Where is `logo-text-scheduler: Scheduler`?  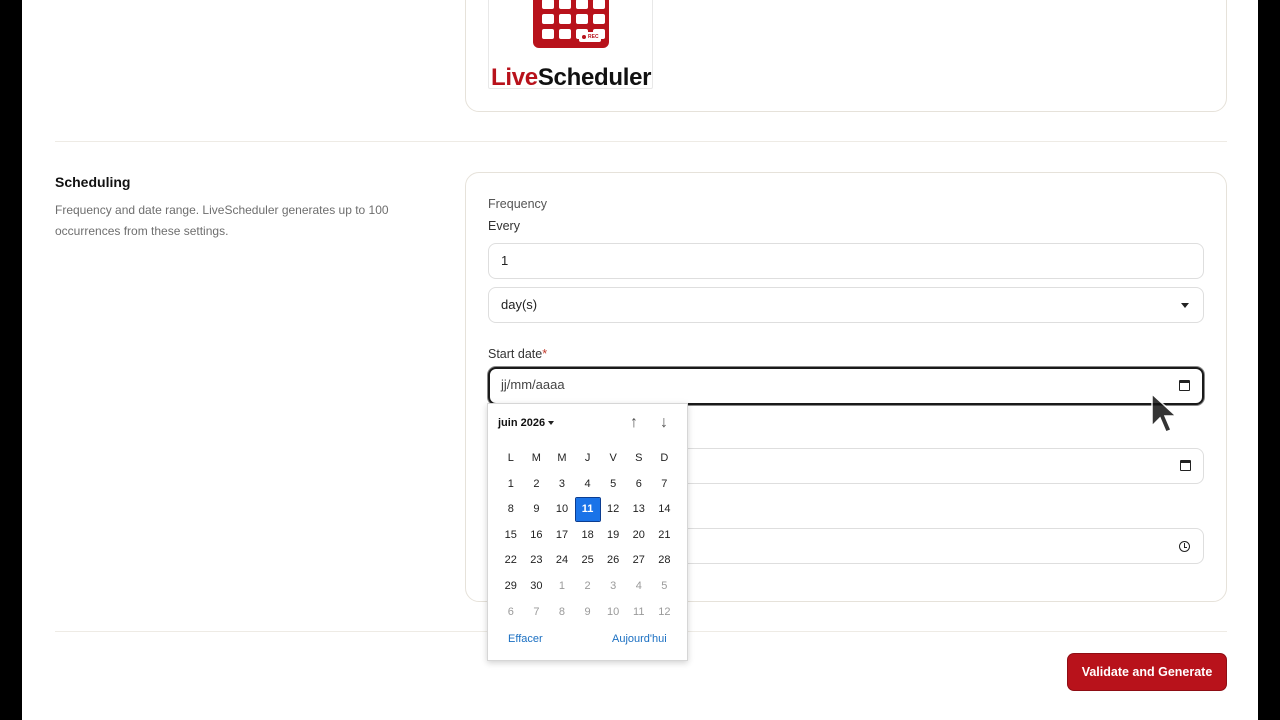 logo-text-scheduler: Scheduler is located at coordinates (594, 76).